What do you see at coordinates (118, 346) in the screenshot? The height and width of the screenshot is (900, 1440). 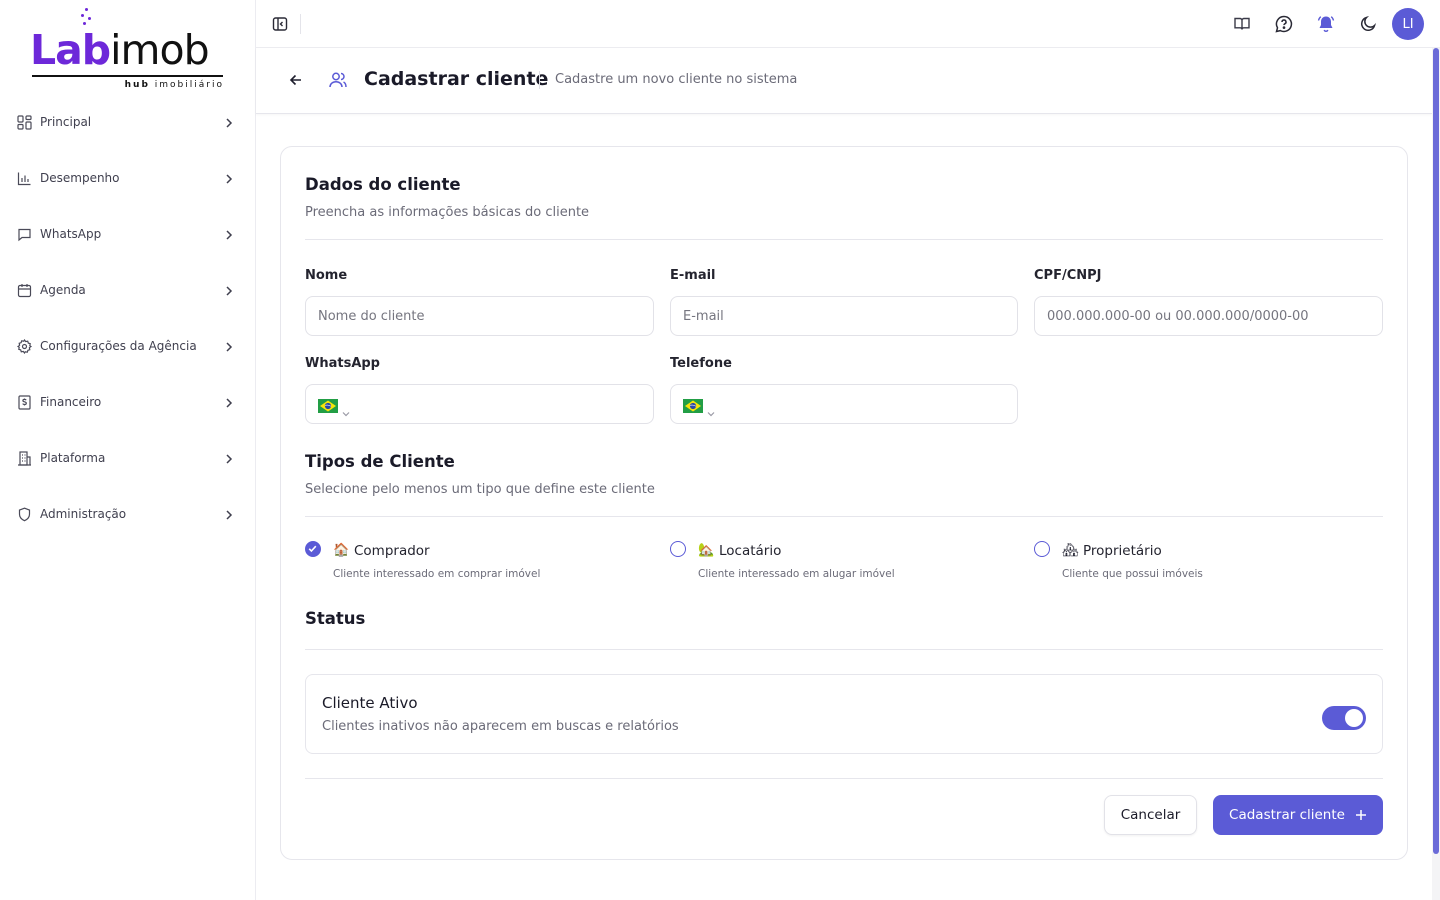 I see `sidebar-item-label: Configurações da Agência` at bounding box center [118, 346].